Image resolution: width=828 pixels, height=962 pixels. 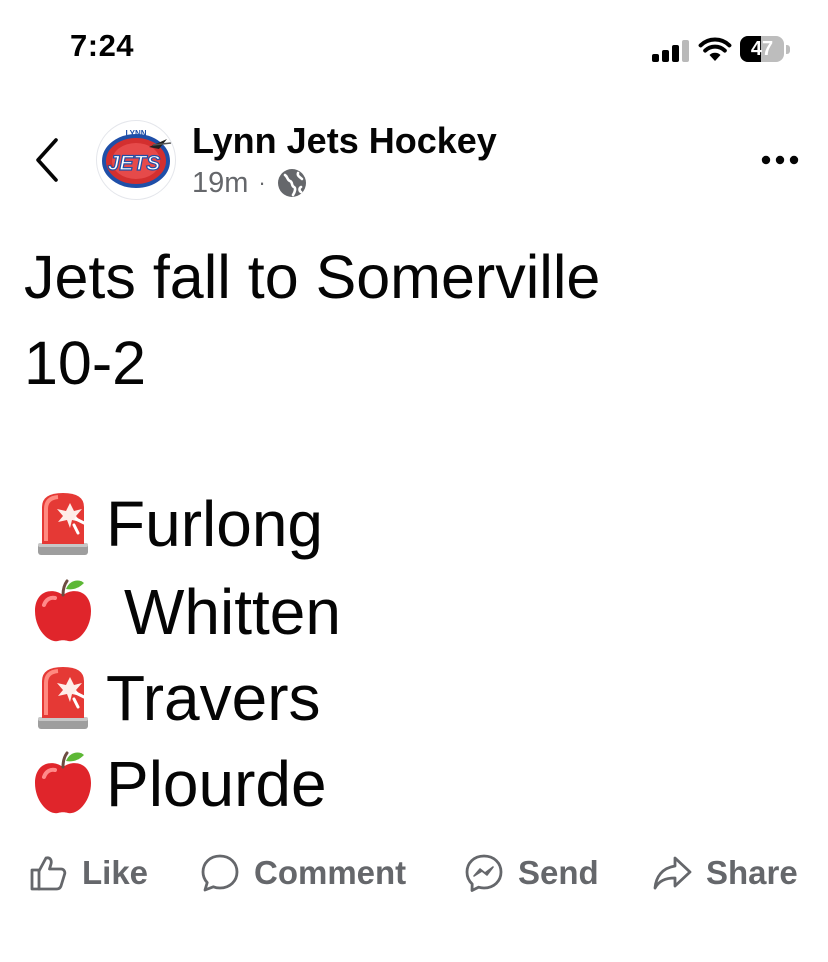 I want to click on scorer-row: Furlong, so click(x=176, y=524).